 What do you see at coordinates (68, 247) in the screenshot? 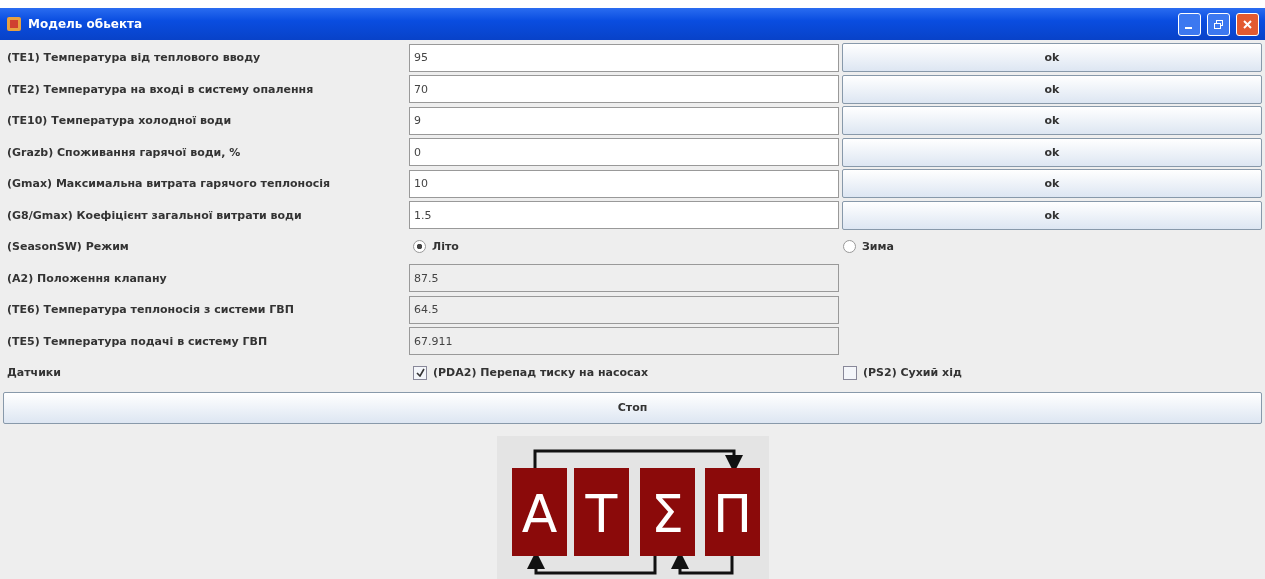
I see `field-label: (SeasonSW) Режим` at bounding box center [68, 247].